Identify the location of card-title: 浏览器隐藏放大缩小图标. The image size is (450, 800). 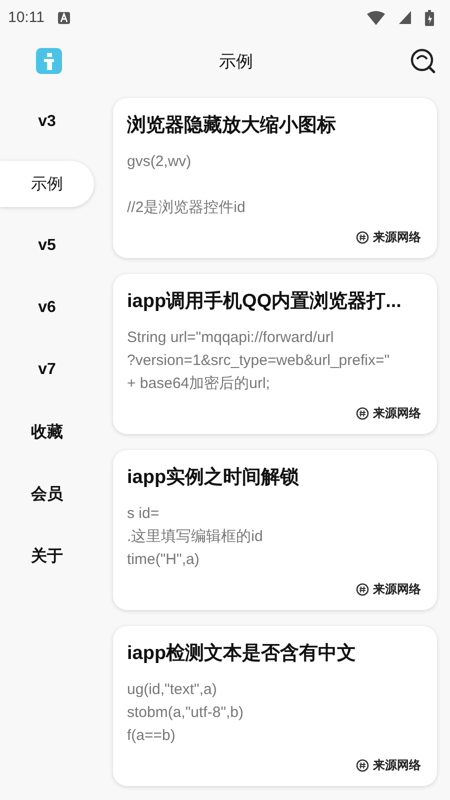
(232, 126).